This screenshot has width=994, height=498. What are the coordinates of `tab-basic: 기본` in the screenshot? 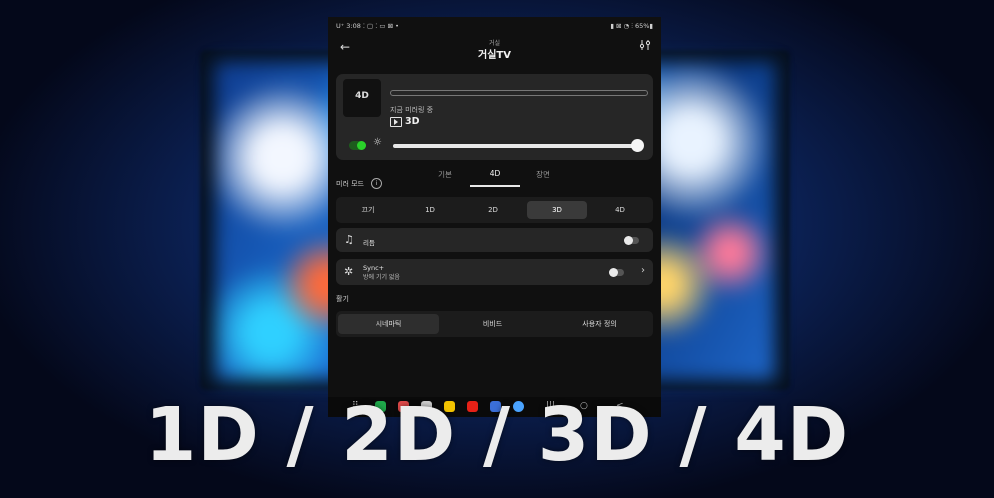 It's located at (445, 174).